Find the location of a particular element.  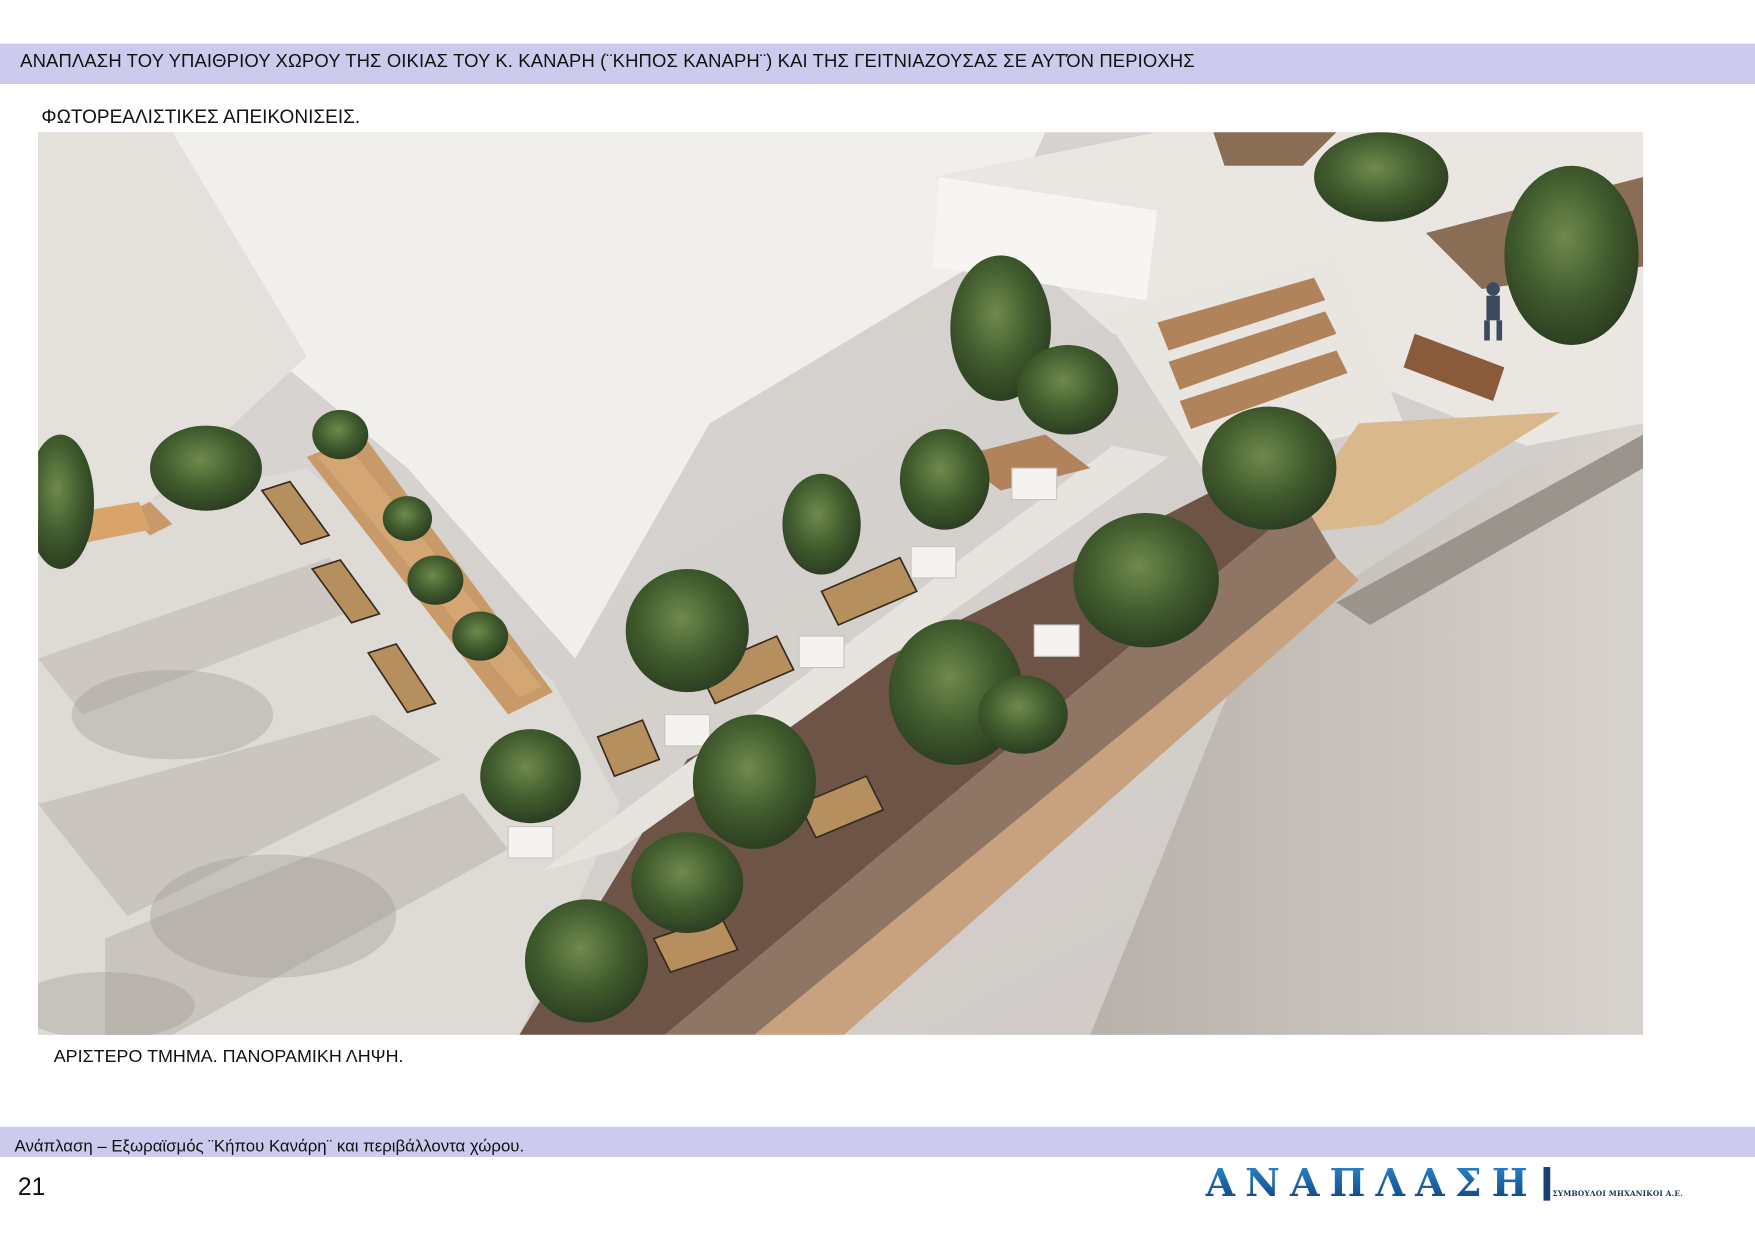

figure-caption: ΑΡΙΣΤΕΡΟ ΤΜΗΜΑ. ΠΑΝΟΡΑΜΙΚΗ ΛΗΨΗ. is located at coordinates (228, 1057).